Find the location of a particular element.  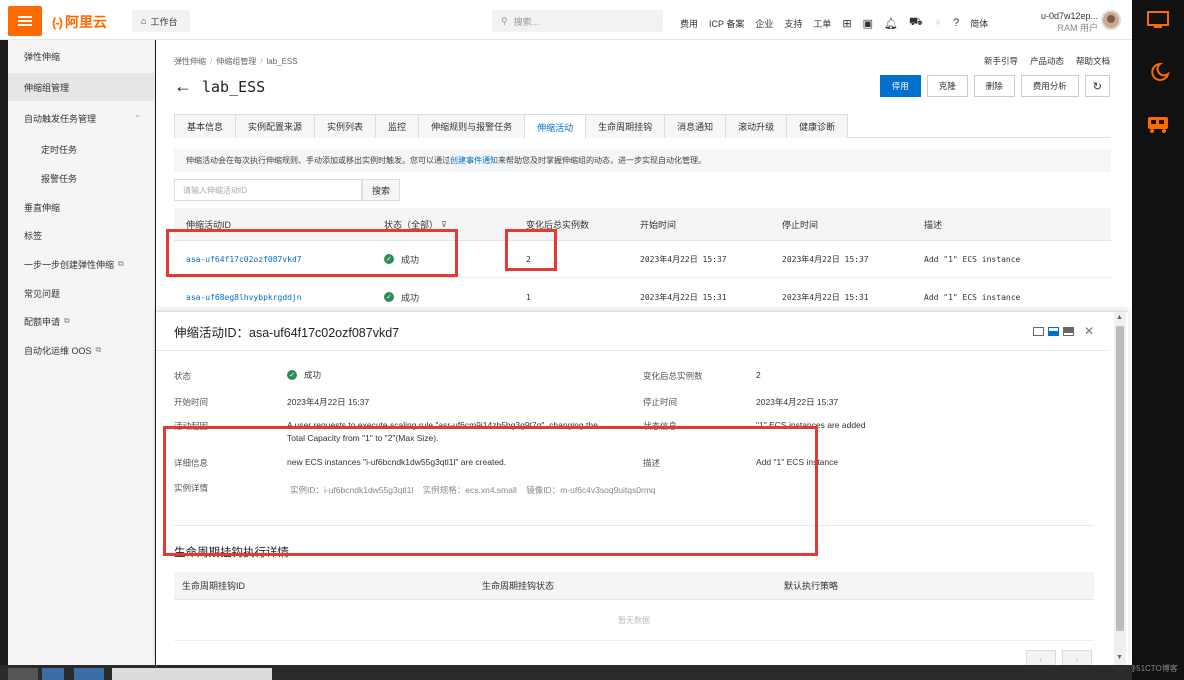

sidebar-item-group-management: 伸缩组管理 is located at coordinates (81, 87).